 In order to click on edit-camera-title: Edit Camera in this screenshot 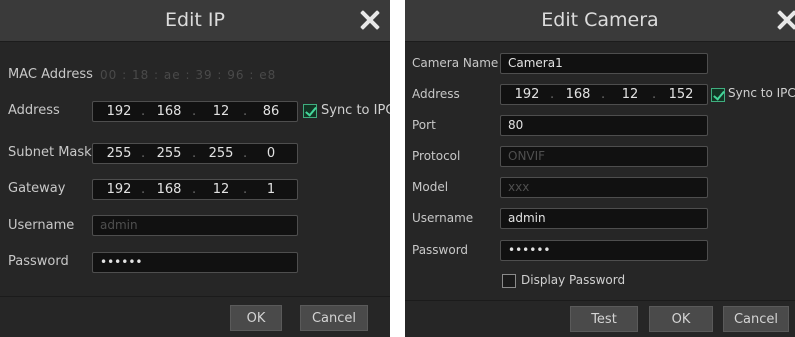, I will do `click(600, 20)`.